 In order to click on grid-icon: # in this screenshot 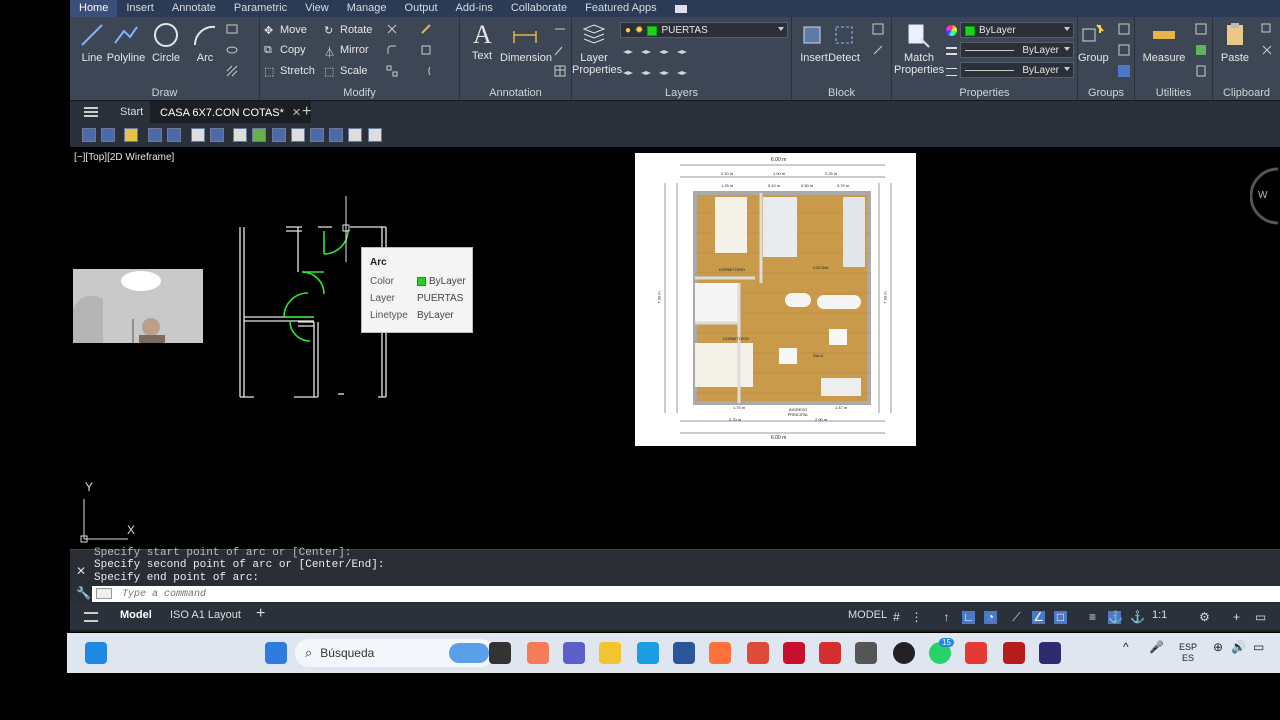, I will do `click(896, 617)`.